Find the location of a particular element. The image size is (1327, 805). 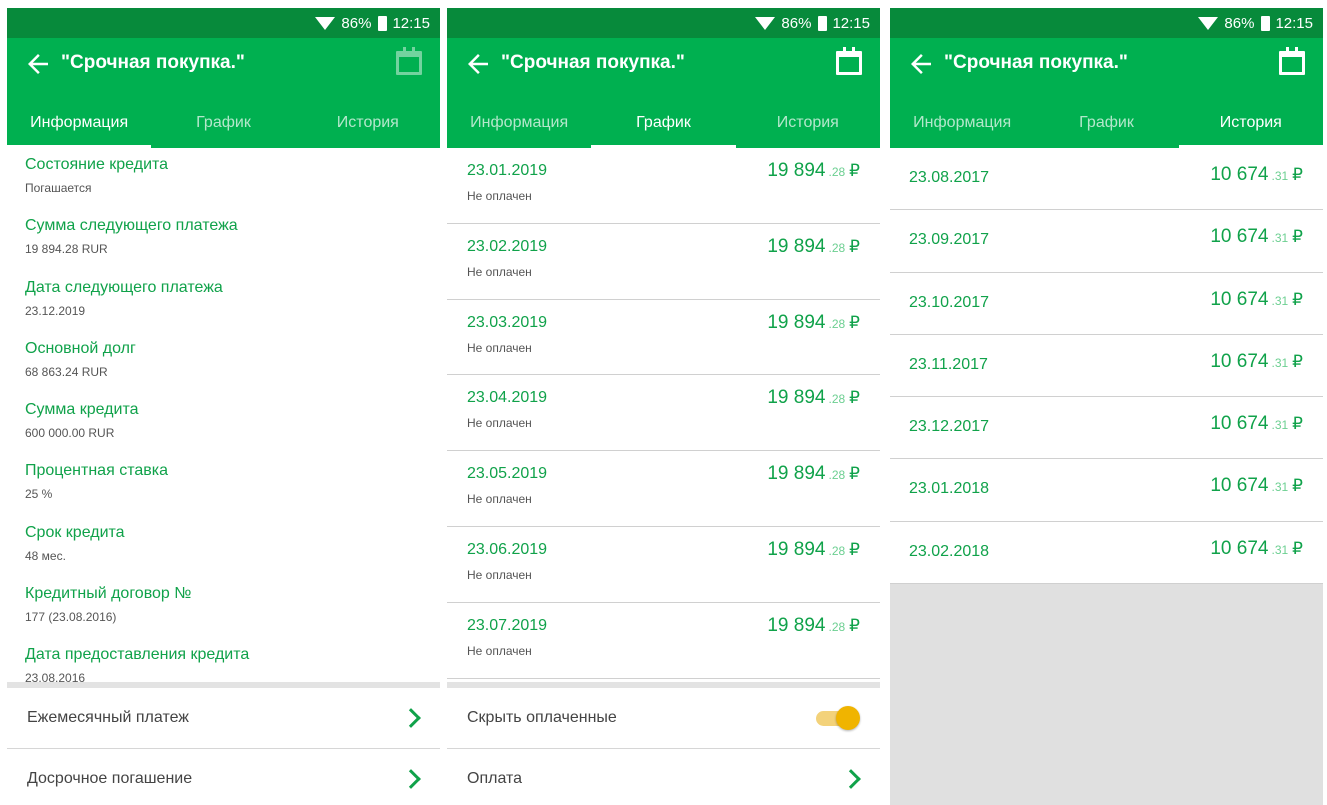

payment-date: 23.10.2017 is located at coordinates (949, 302).